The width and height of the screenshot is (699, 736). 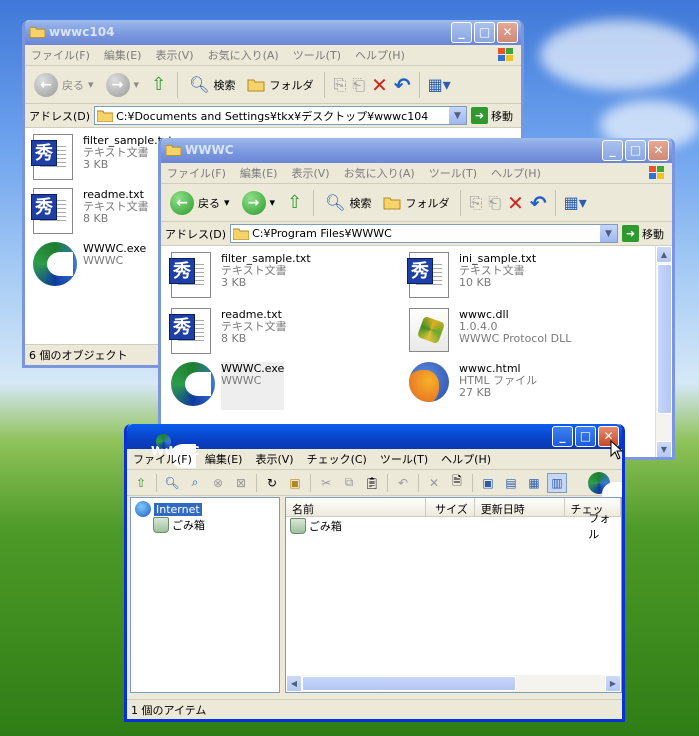 I want to click on hide-text-icon: 秀, so click(x=54, y=212).